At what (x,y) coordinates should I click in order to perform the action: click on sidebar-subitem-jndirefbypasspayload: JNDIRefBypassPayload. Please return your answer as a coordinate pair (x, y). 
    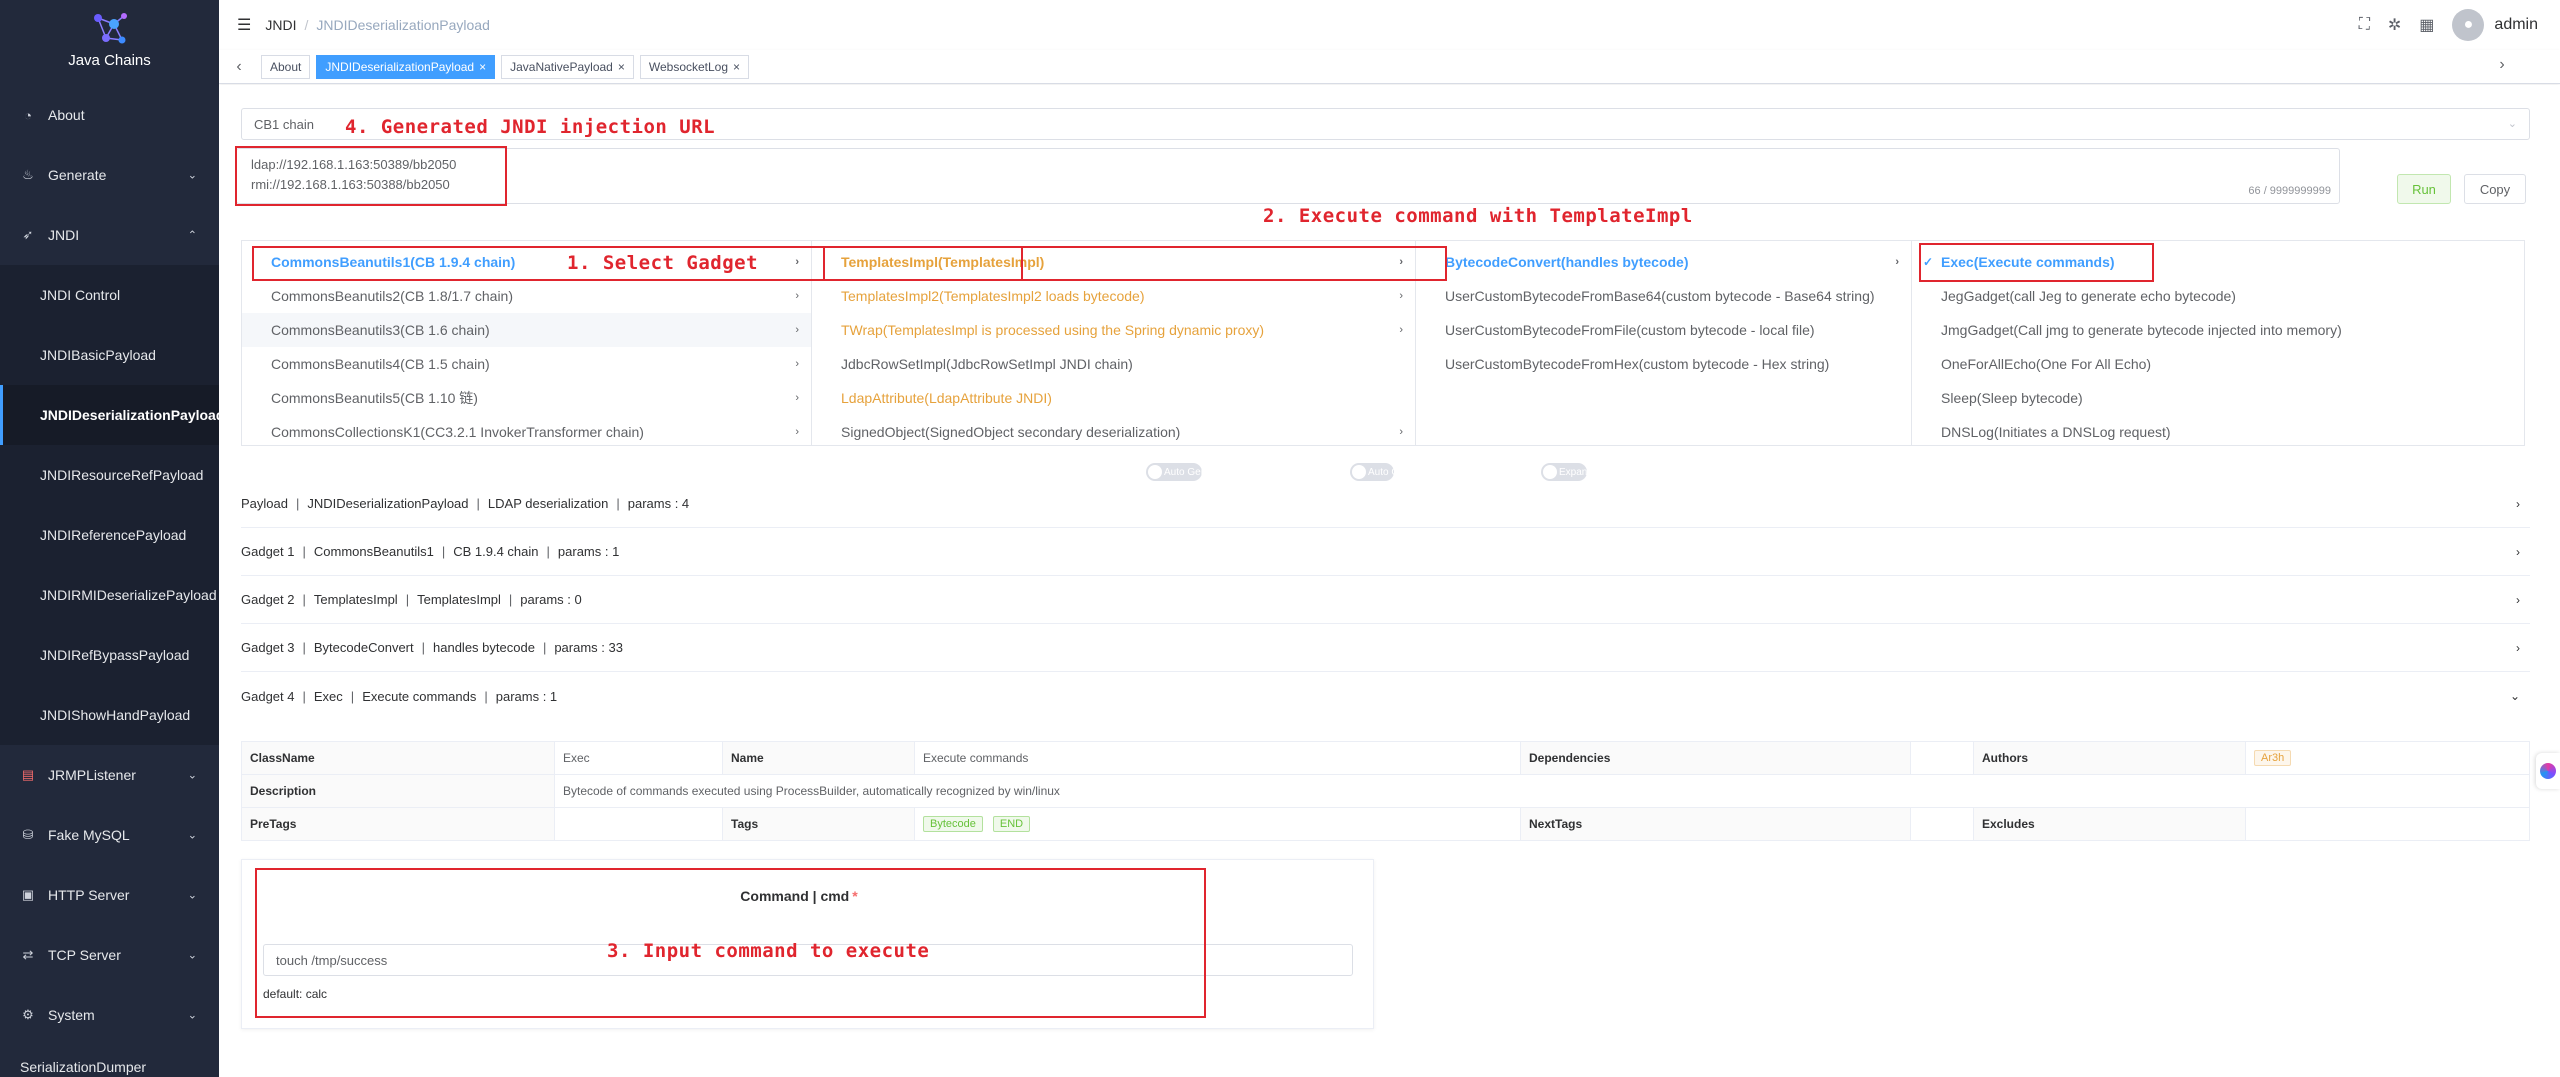
    Looking at the image, I should click on (109, 655).